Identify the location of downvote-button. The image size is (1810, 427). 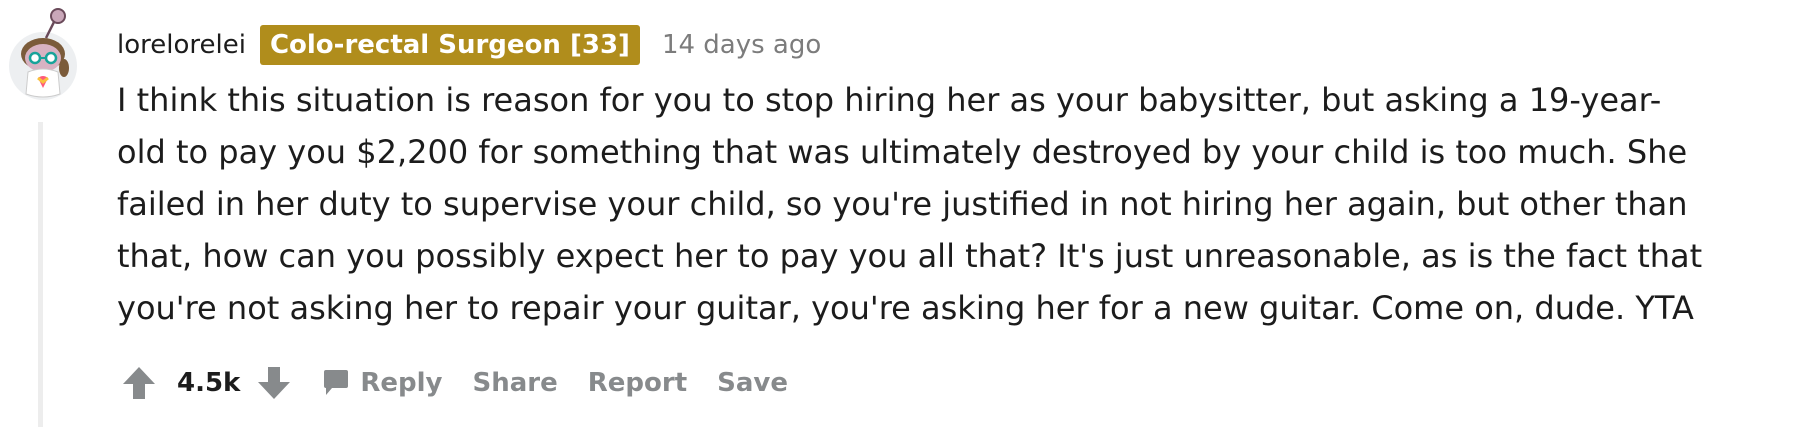
(274, 383).